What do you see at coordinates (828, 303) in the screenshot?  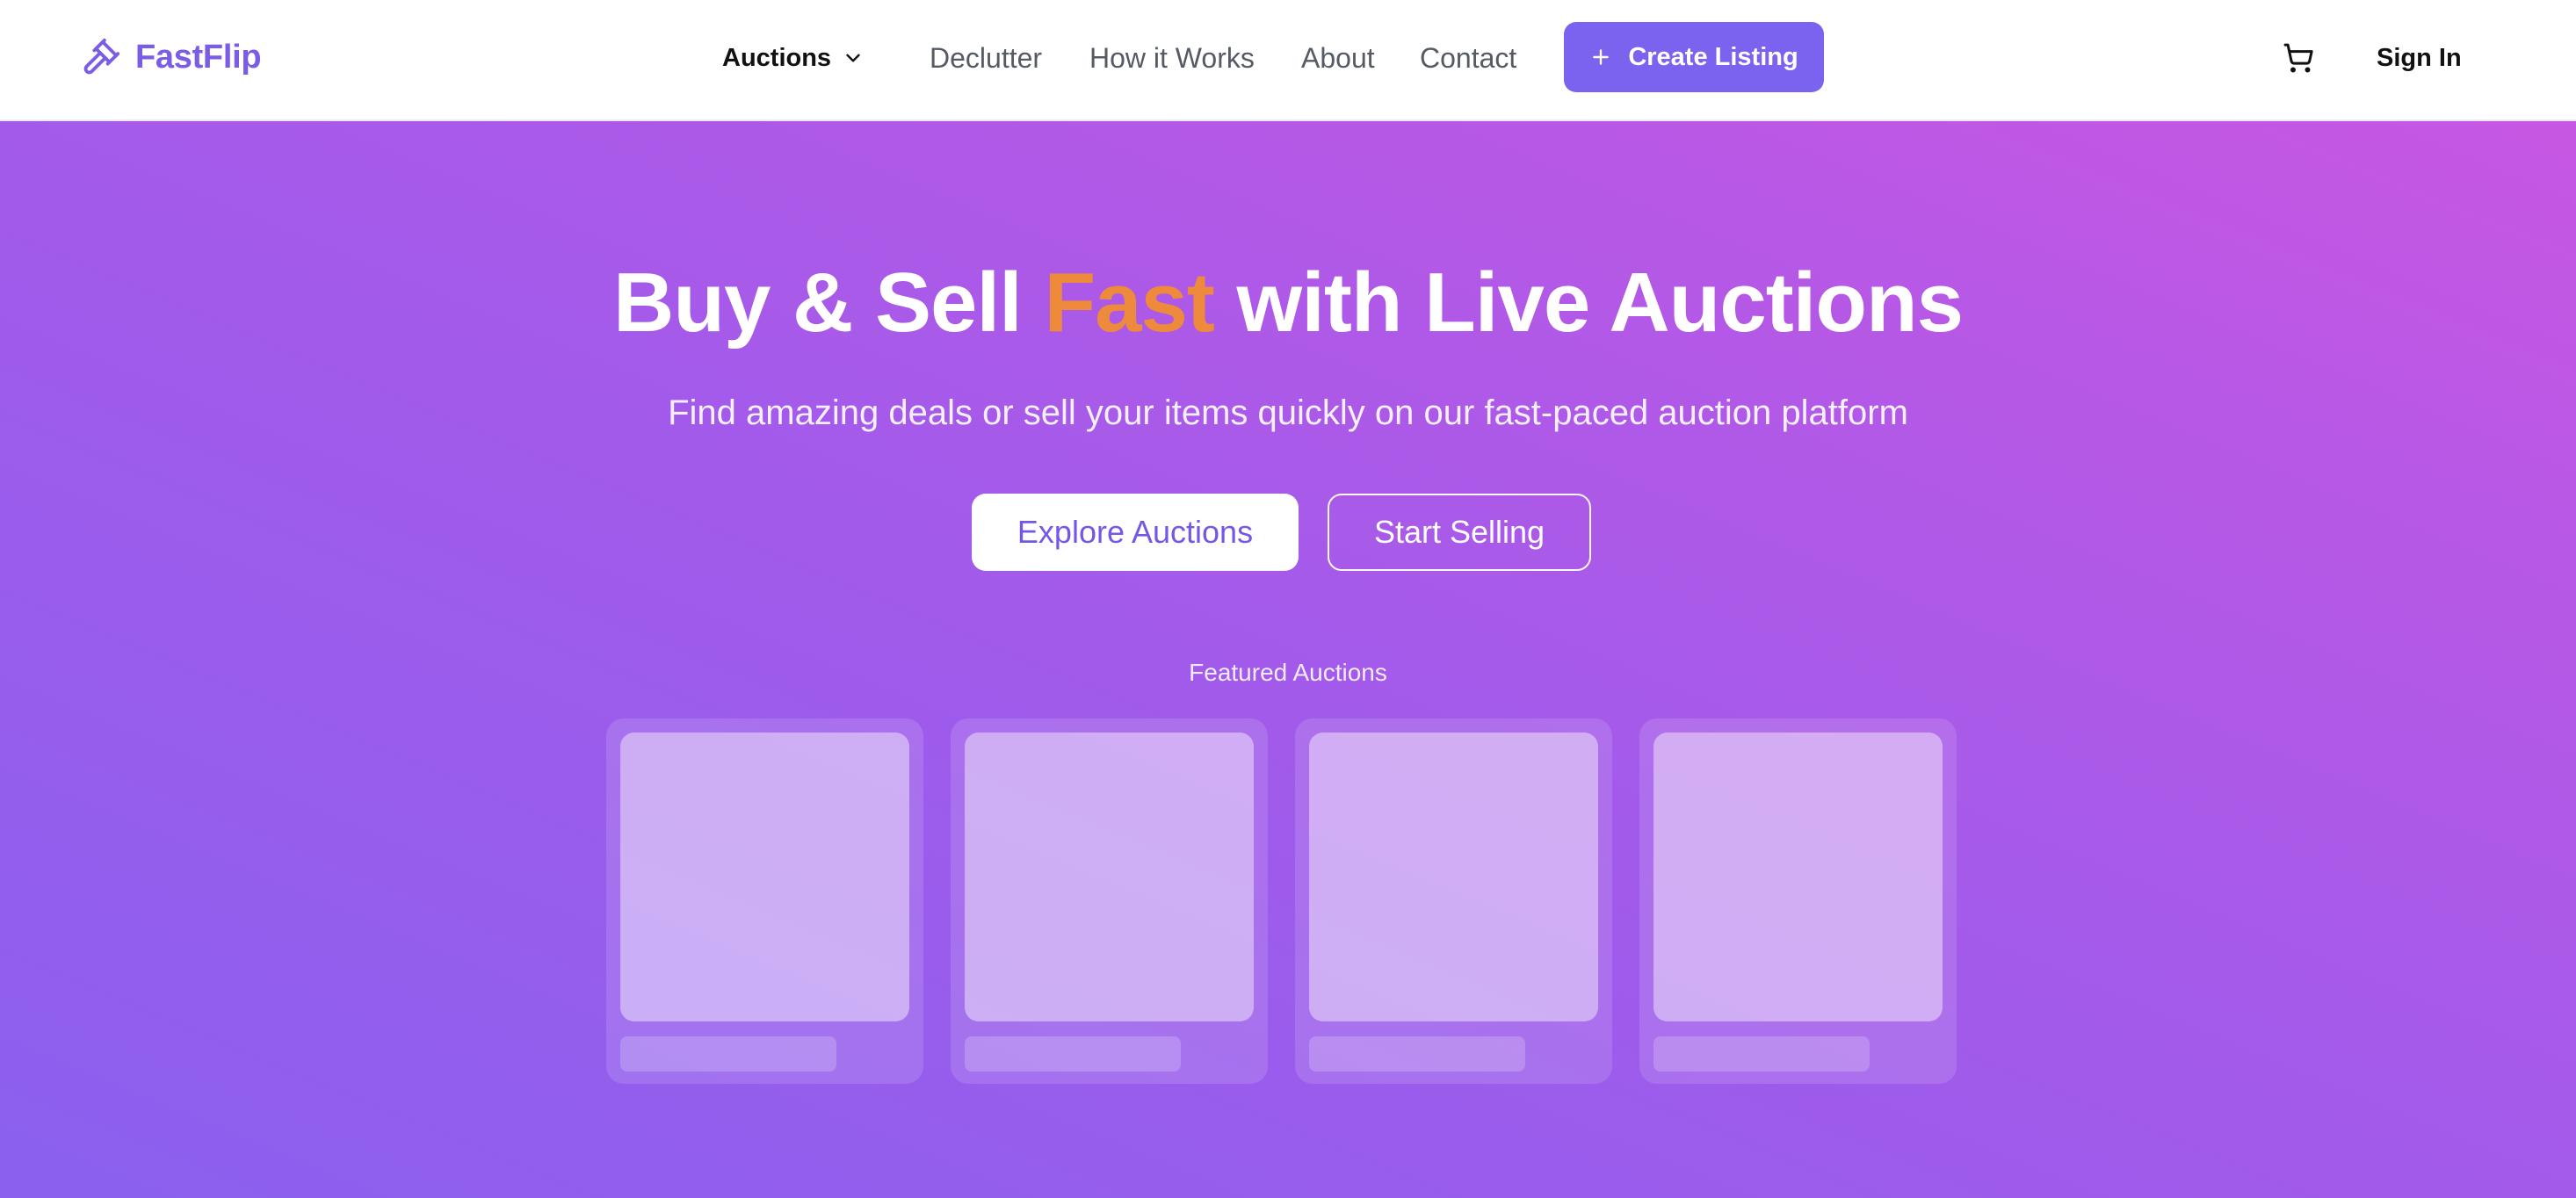 I see `headline-part-1: Buy & Sell` at bounding box center [828, 303].